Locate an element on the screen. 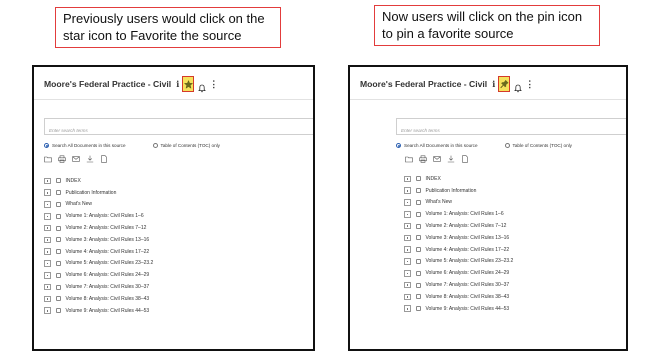  toc-row: What's New is located at coordinates (458, 203).